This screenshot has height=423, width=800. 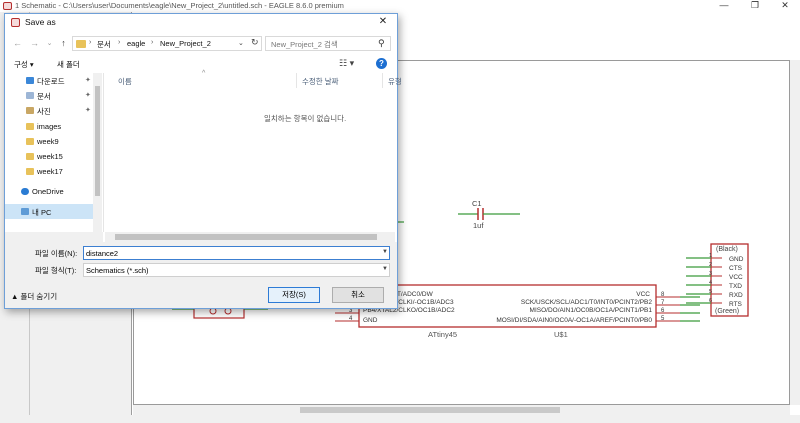 What do you see at coordinates (44, 111) in the screenshot?
I see `nav-item-label: 사진` at bounding box center [44, 111].